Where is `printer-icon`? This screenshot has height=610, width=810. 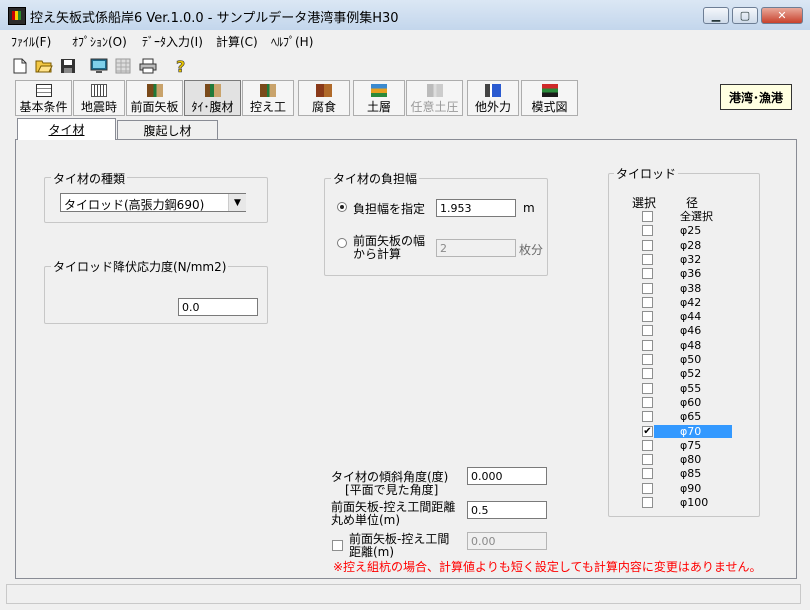
printer-icon is located at coordinates (148, 66).